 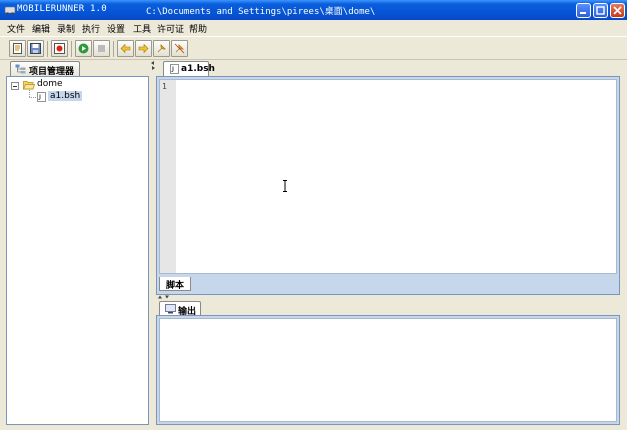 I want to click on back-button, so click(x=125, y=48).